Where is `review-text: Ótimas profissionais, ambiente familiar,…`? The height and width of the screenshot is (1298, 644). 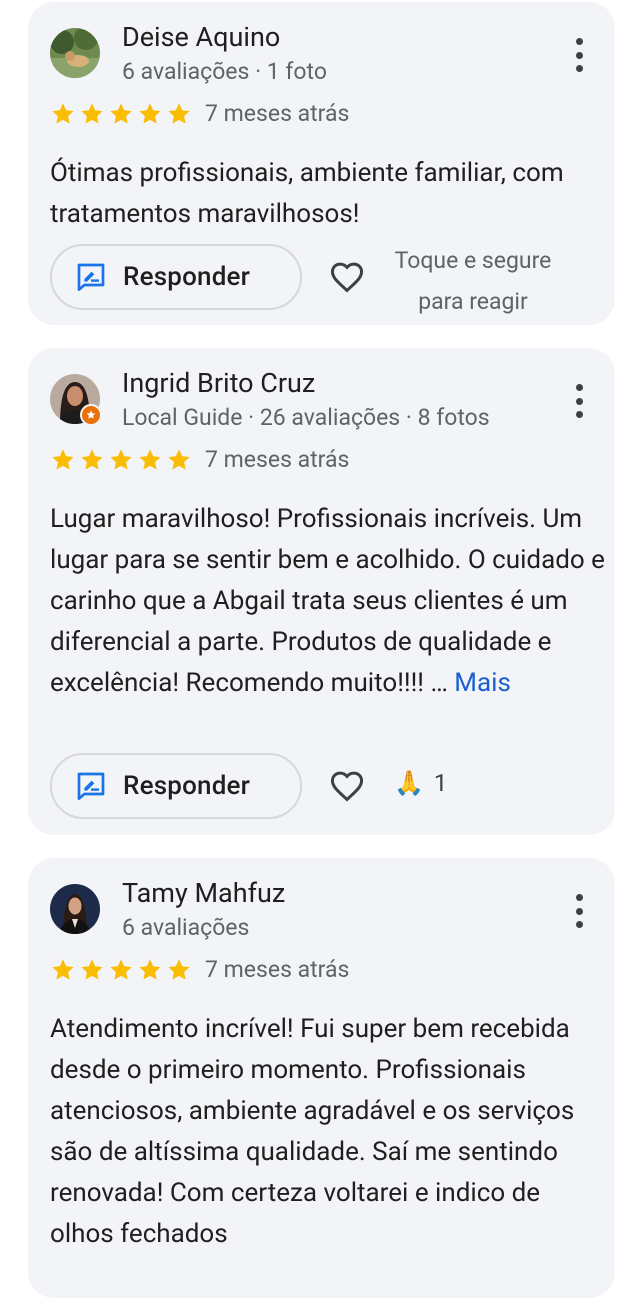
review-text: Ótimas profissionais, ambiente familiar,… is located at coordinates (307, 193).